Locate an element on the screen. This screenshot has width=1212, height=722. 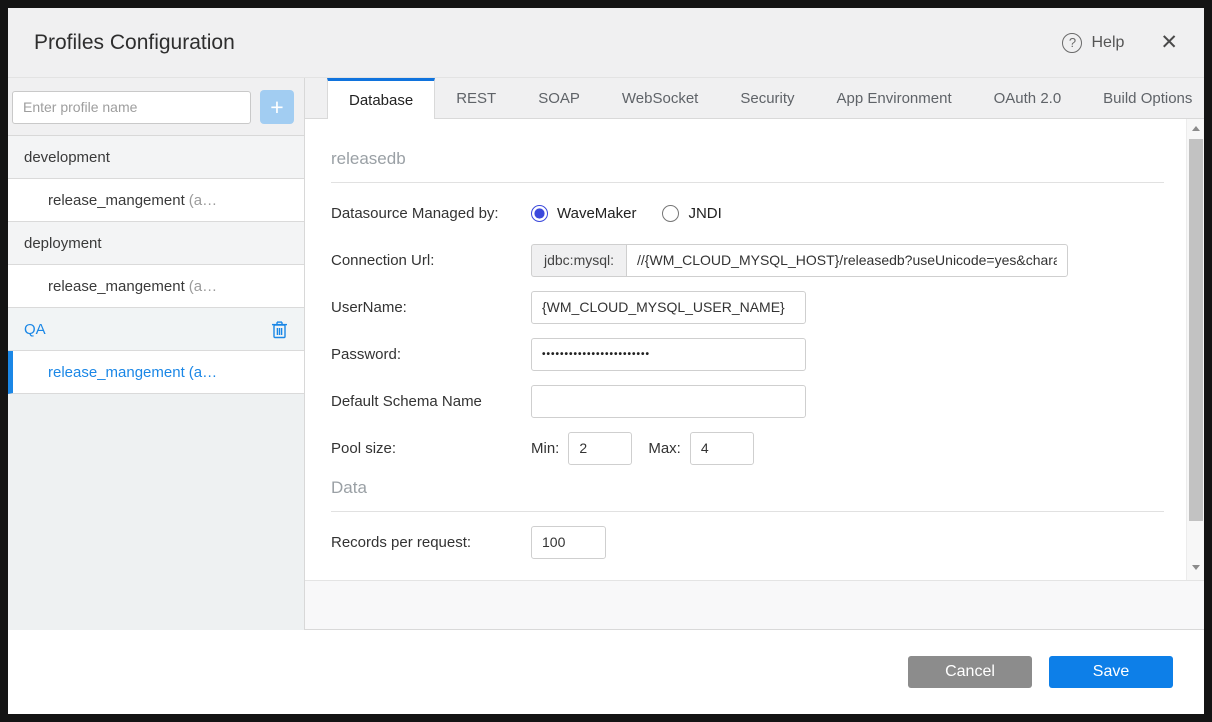
help-icon: ? is located at coordinates (1072, 42).